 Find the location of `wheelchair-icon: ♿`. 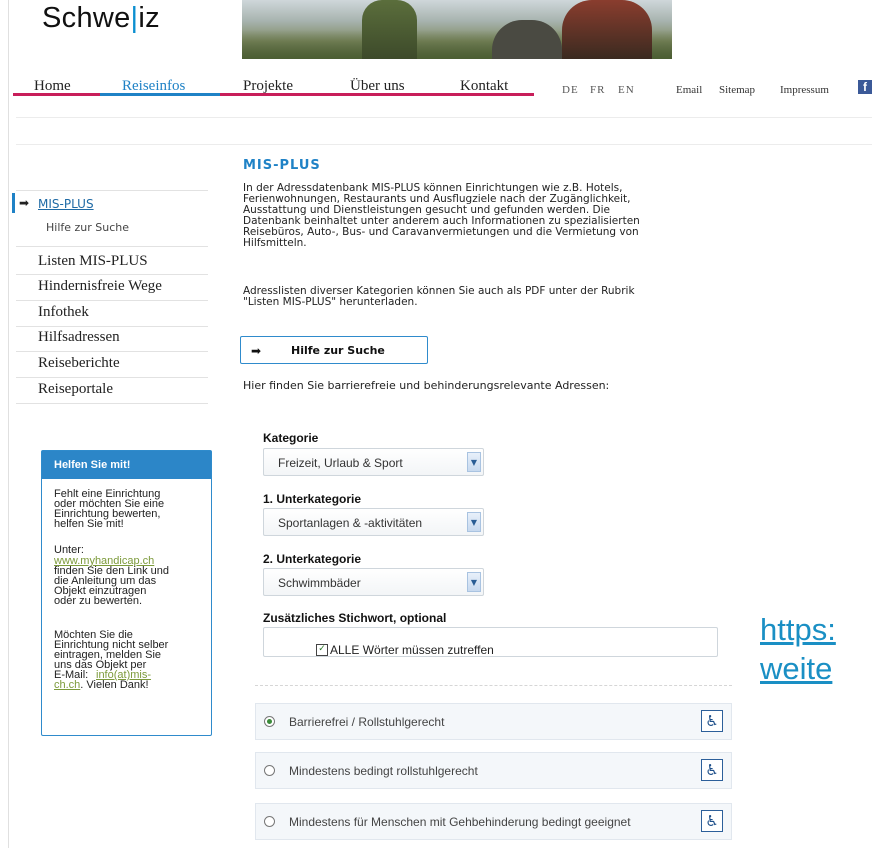

wheelchair-icon: ♿ is located at coordinates (712, 721).